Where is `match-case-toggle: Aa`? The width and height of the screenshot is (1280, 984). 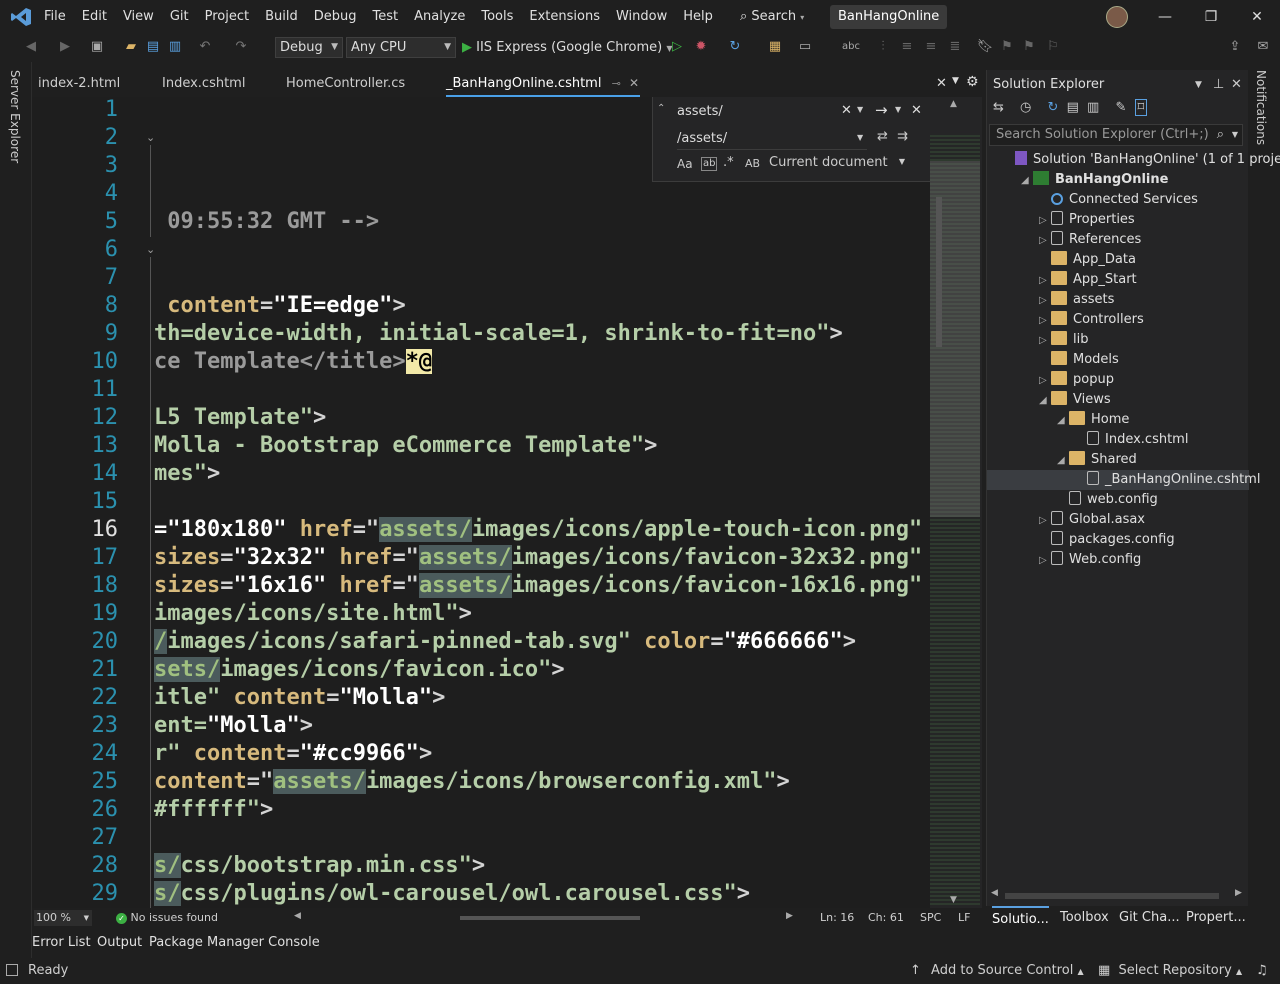
match-case-toggle: Aa is located at coordinates (685, 164).